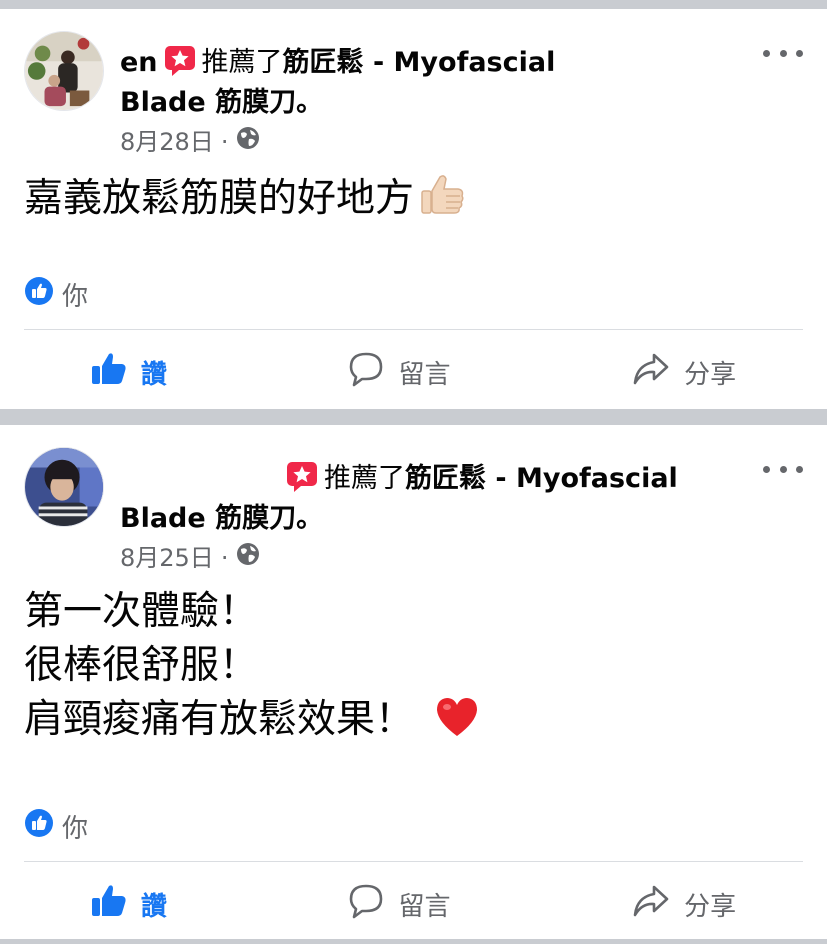 This screenshot has width=827, height=944. What do you see at coordinates (457, 724) in the screenshot?
I see `red-heart-emoji-icon` at bounding box center [457, 724].